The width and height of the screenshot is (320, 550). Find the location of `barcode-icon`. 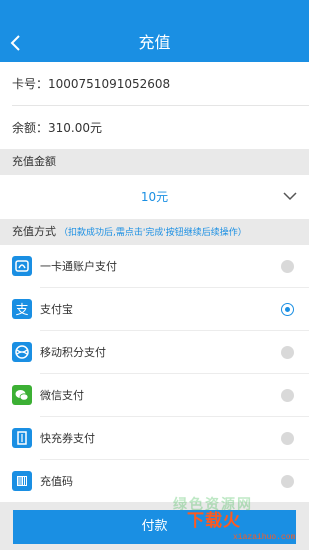

barcode-icon is located at coordinates (22, 481).